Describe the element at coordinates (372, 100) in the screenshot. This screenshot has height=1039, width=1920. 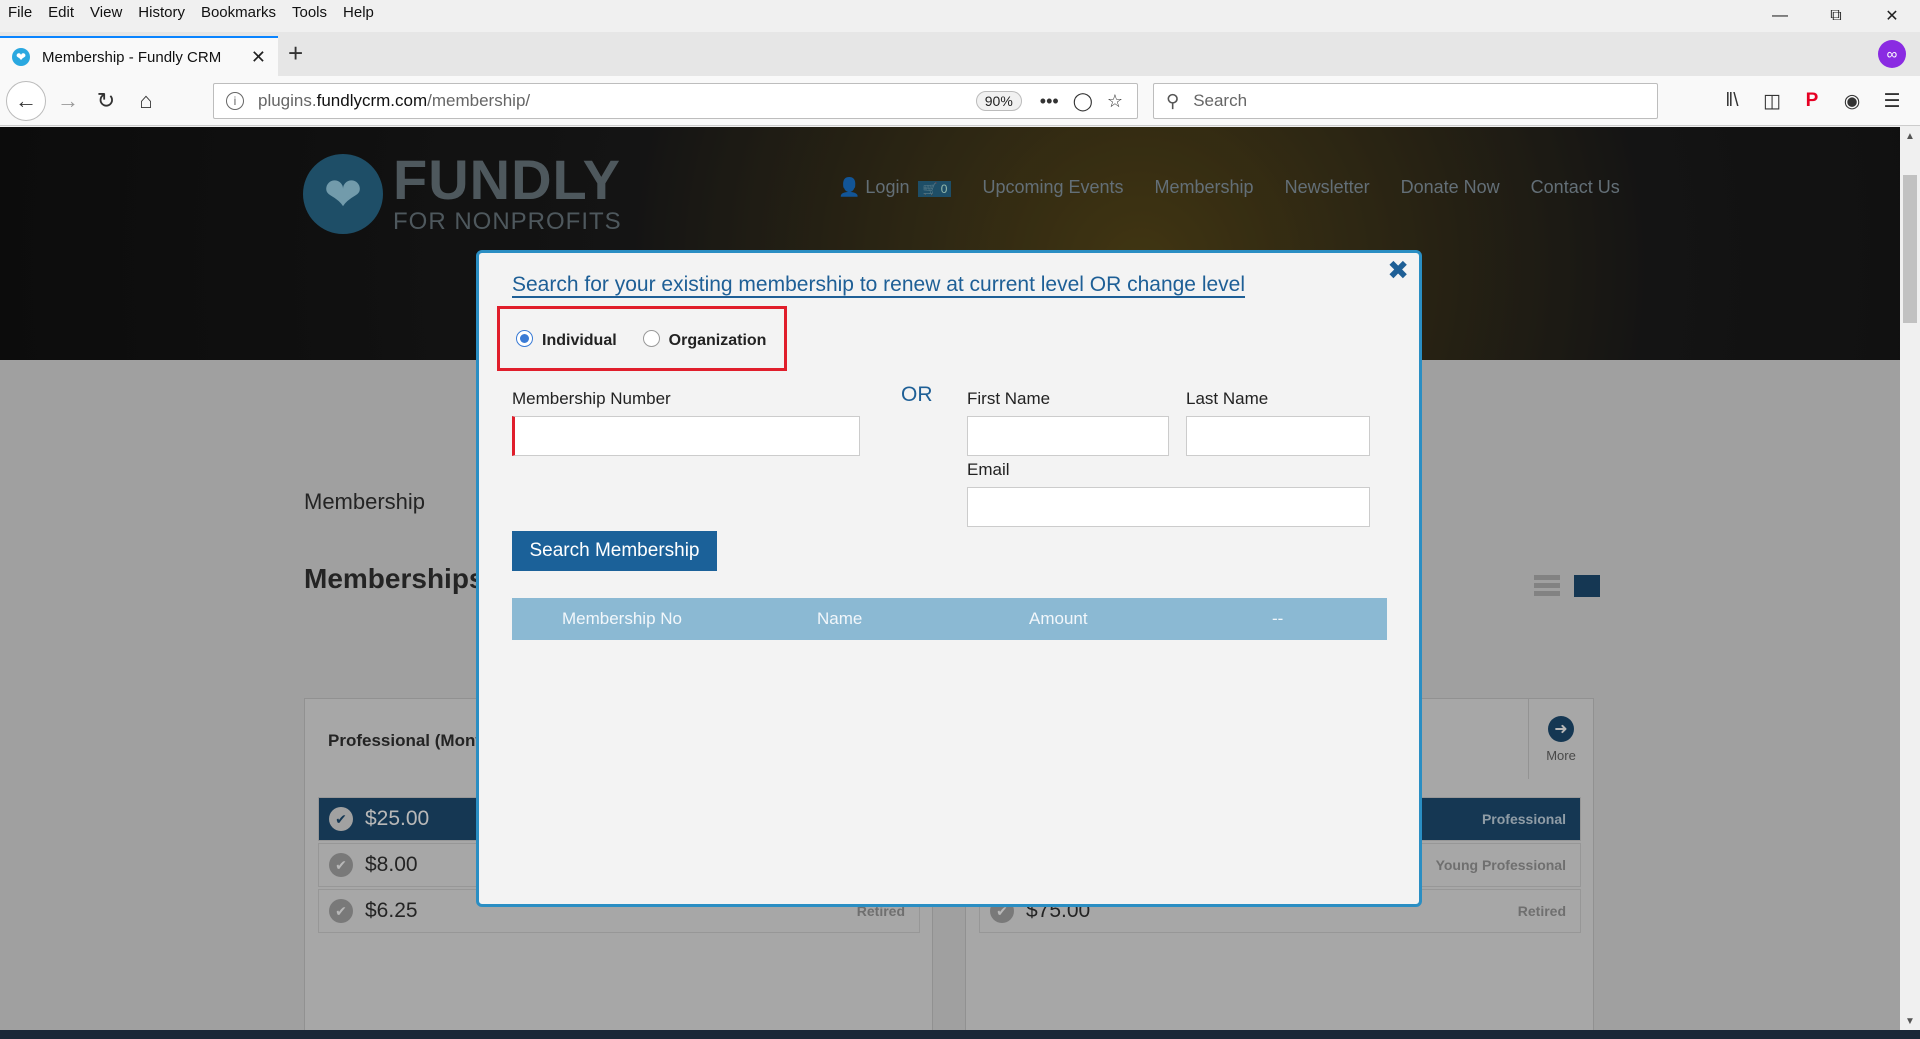
I see `url-host: fundlycrm.com` at that location.